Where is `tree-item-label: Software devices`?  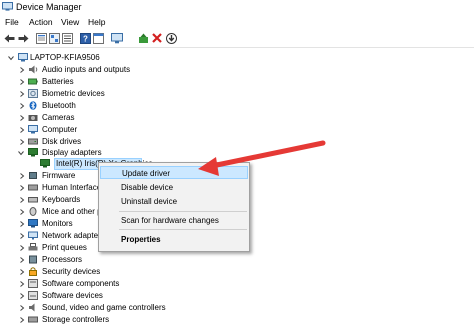 tree-item-label: Software devices is located at coordinates (72, 295).